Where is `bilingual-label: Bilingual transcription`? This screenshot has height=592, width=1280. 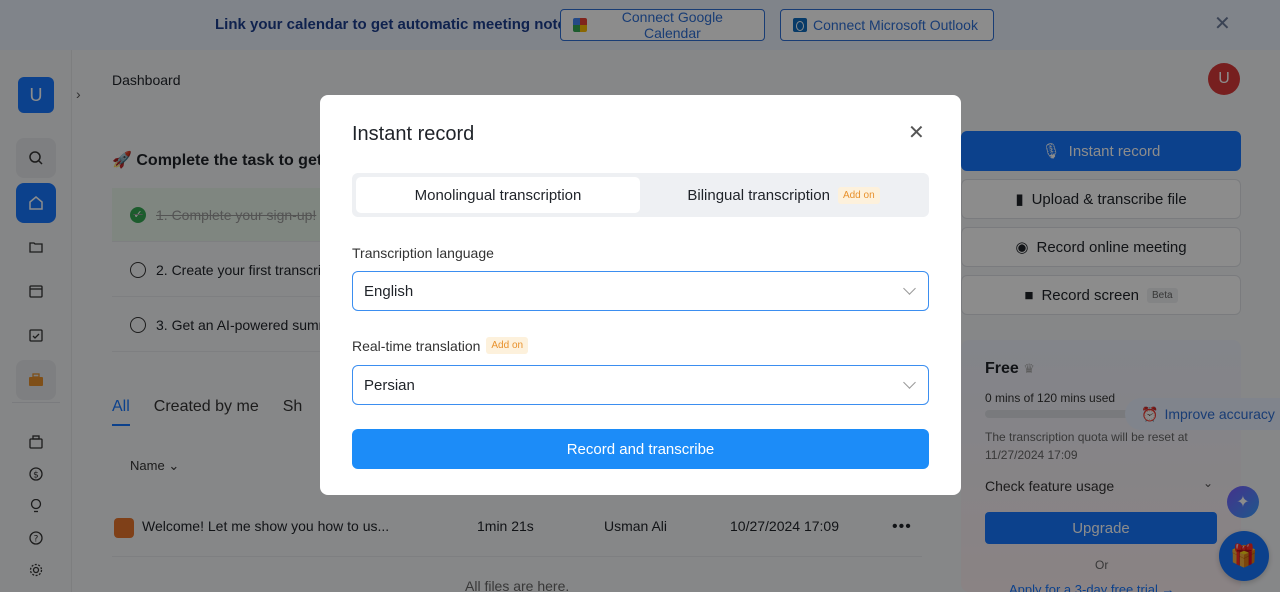 bilingual-label: Bilingual transcription is located at coordinates (758, 195).